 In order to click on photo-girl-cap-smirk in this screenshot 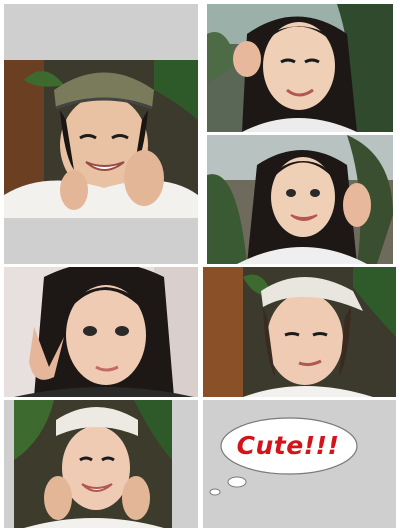, I will do `click(299, 332)`.